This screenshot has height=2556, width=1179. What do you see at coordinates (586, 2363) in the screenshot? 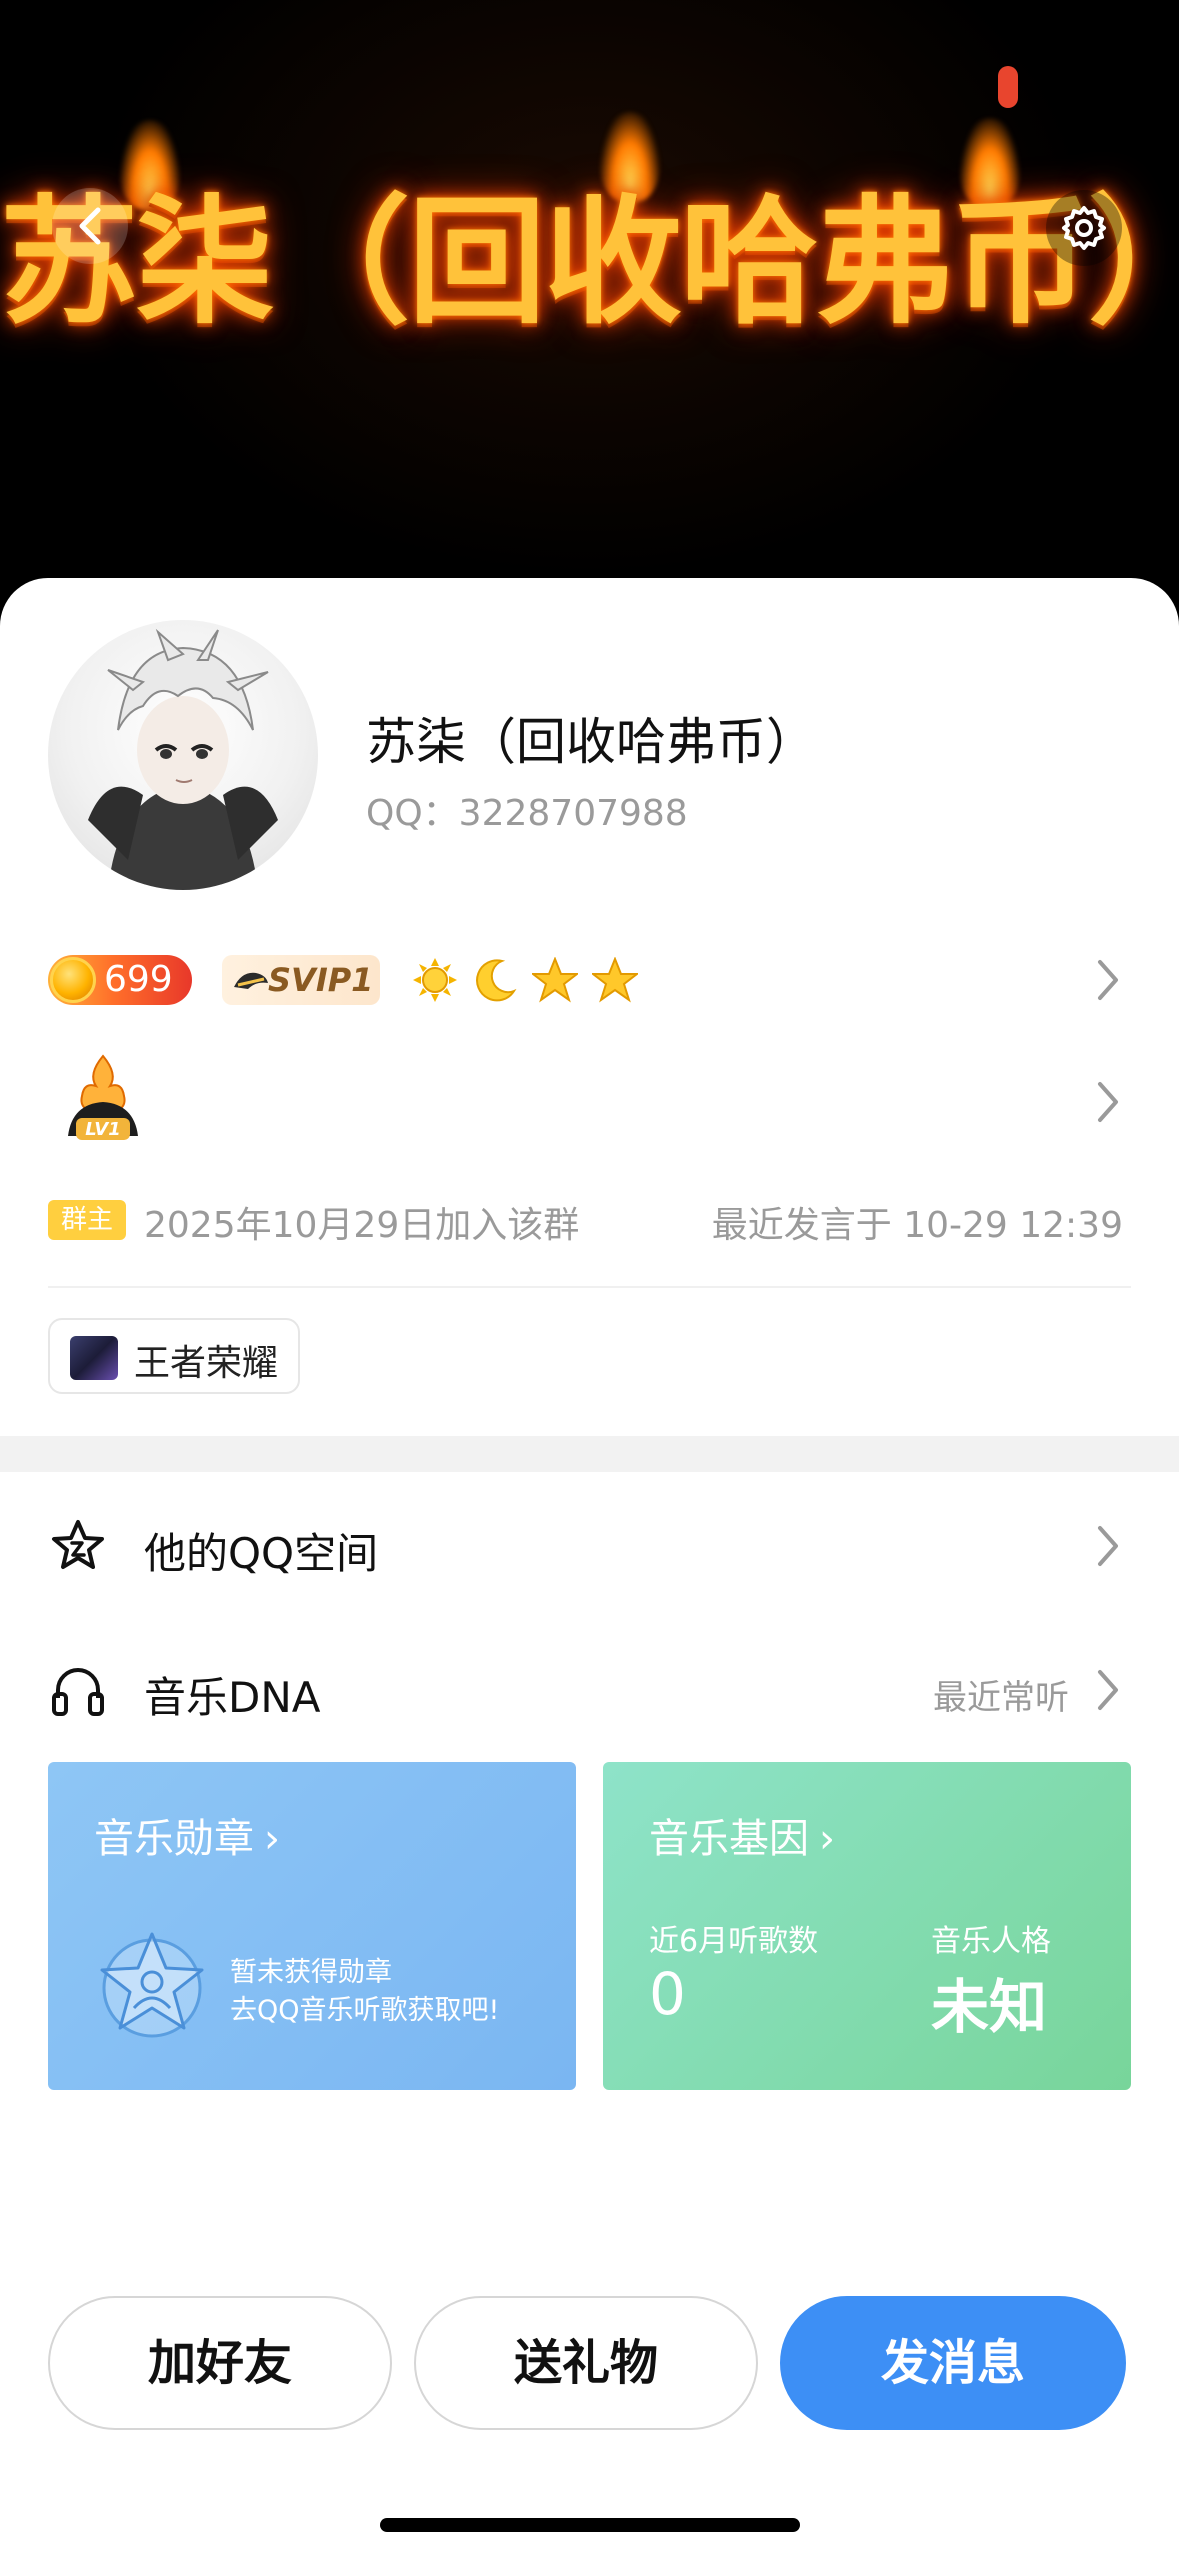
I see `send-gift-button: 送礼物` at bounding box center [586, 2363].